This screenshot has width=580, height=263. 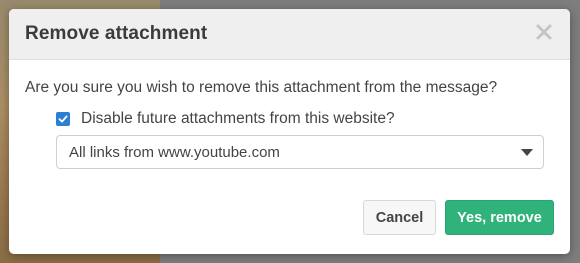 I want to click on close-button, so click(x=544, y=32).